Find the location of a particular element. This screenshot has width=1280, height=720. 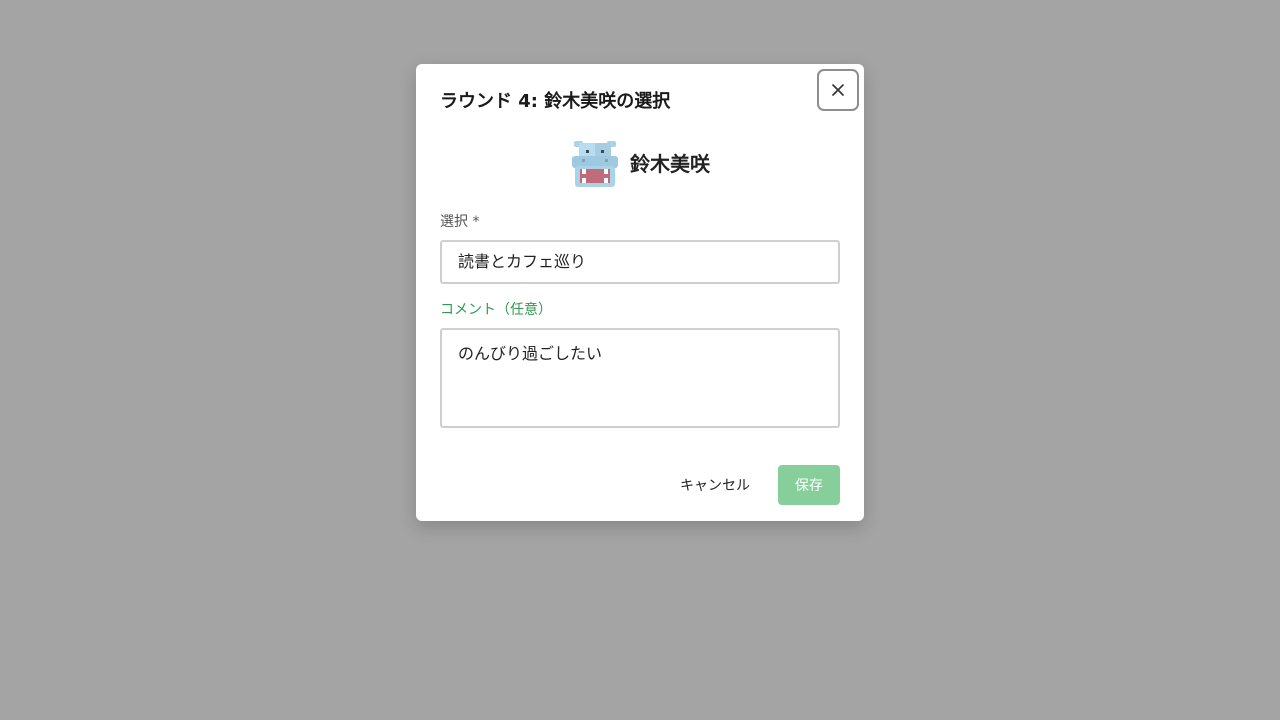

close-icon is located at coordinates (838, 90).